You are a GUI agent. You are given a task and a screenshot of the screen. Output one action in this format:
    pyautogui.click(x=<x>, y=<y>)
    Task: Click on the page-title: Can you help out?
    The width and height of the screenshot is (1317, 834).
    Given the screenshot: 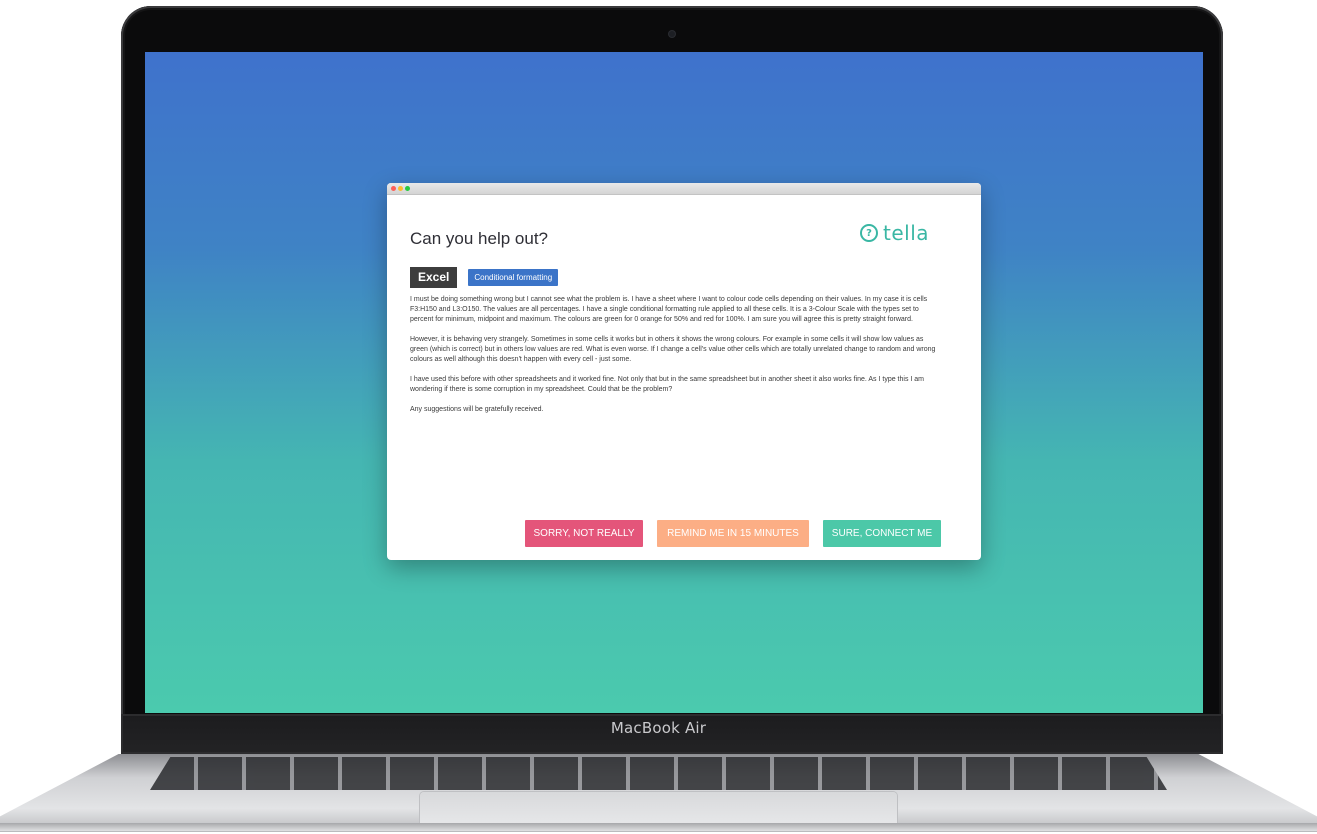 What is the action you would take?
    pyautogui.click(x=479, y=238)
    